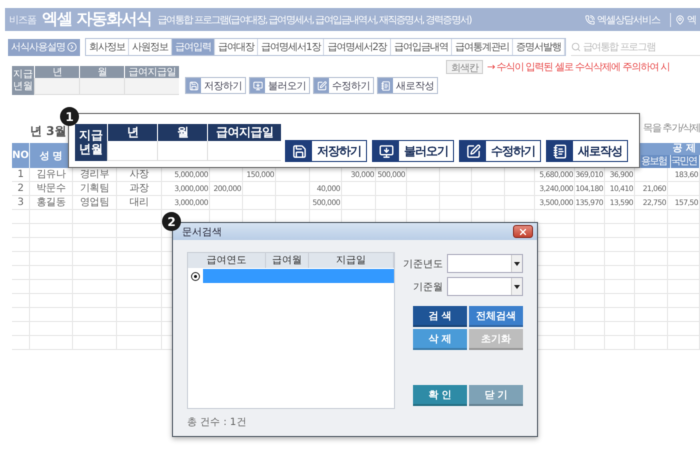 The width and height of the screenshot is (700, 460). What do you see at coordinates (94, 203) in the screenshot?
I see `table-cell-text: 영업팀` at bounding box center [94, 203].